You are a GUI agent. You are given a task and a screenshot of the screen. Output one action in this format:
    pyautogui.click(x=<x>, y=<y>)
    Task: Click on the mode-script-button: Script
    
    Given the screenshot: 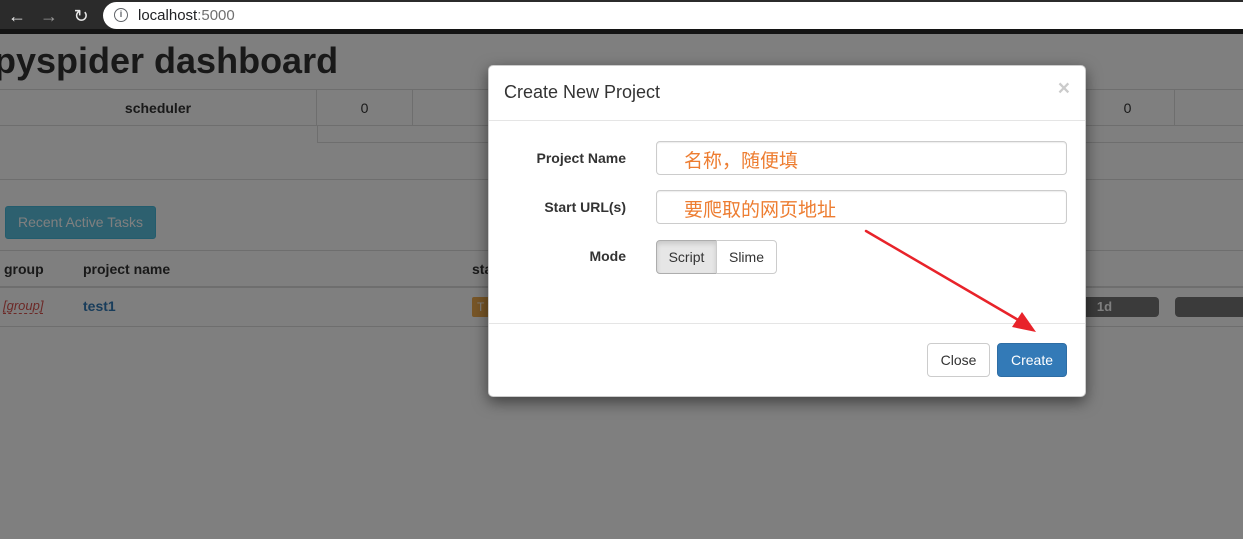 What is the action you would take?
    pyautogui.click(x=686, y=257)
    